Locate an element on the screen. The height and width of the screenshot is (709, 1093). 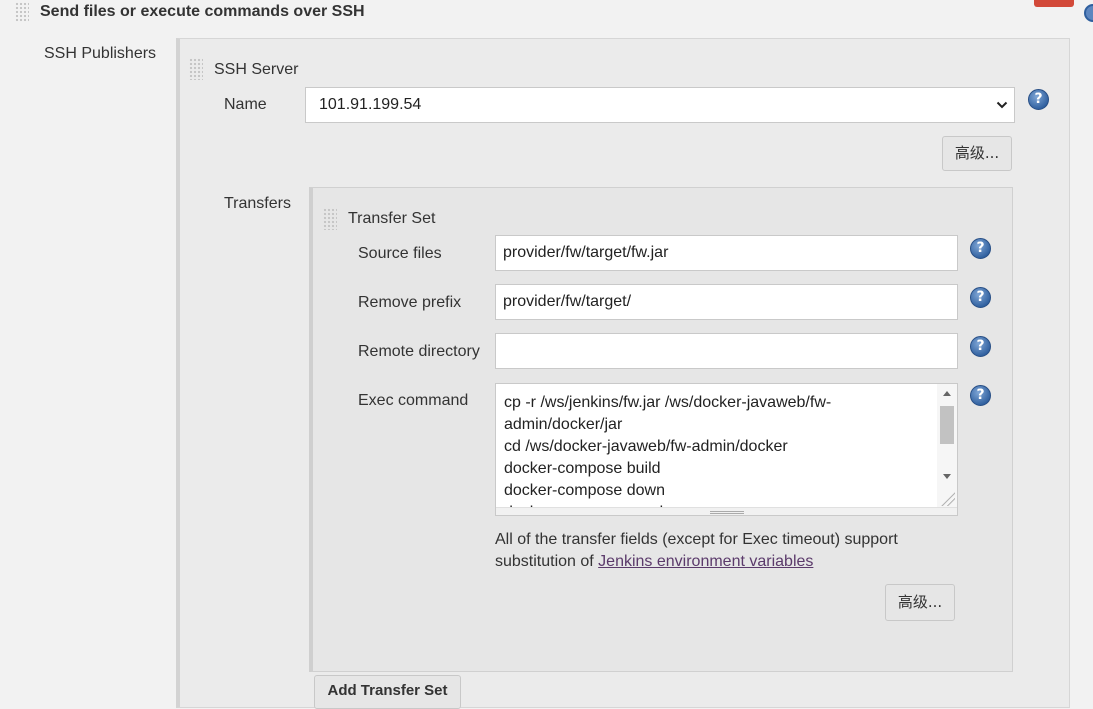
exec-command-line: docker-compose down is located at coordinates (584, 490).